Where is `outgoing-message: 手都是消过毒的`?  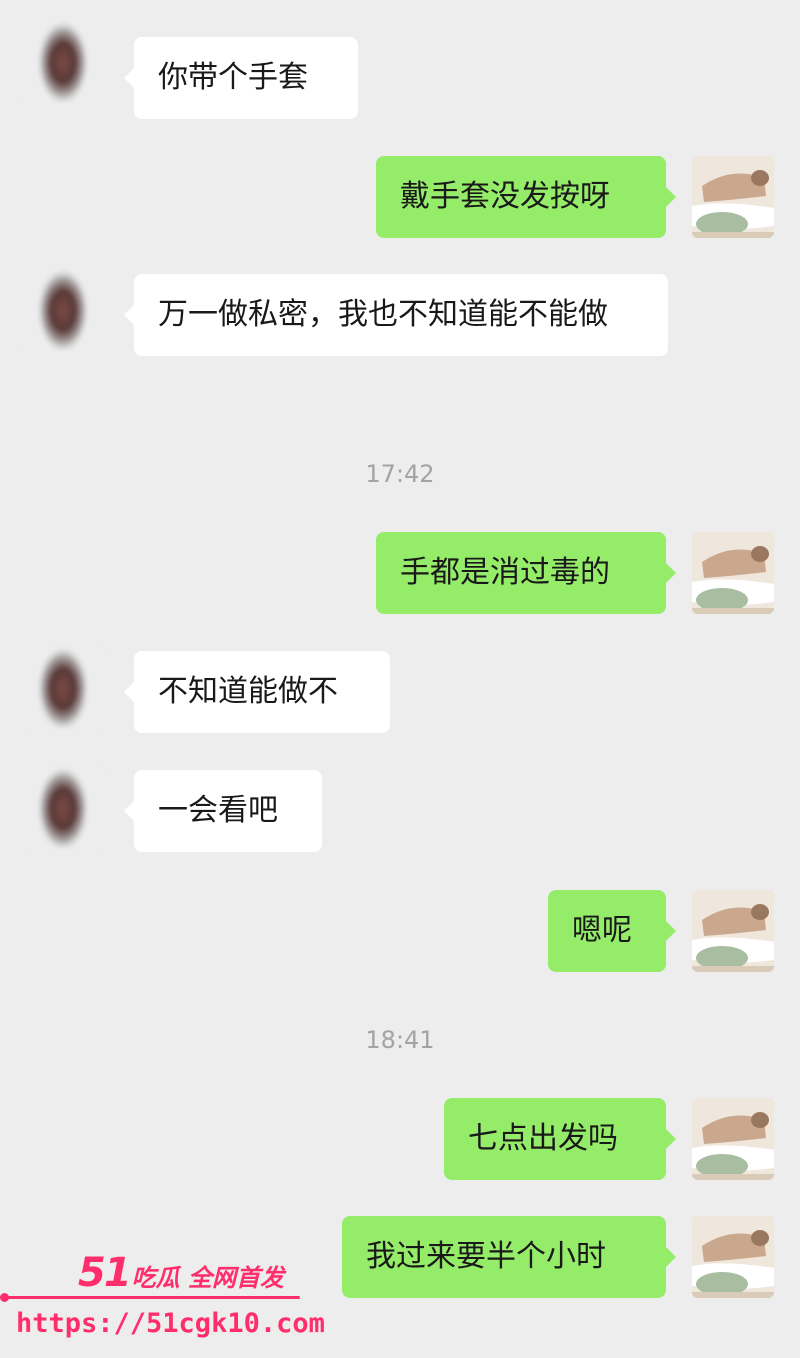
outgoing-message: 手都是消过毒的 is located at coordinates (526, 573).